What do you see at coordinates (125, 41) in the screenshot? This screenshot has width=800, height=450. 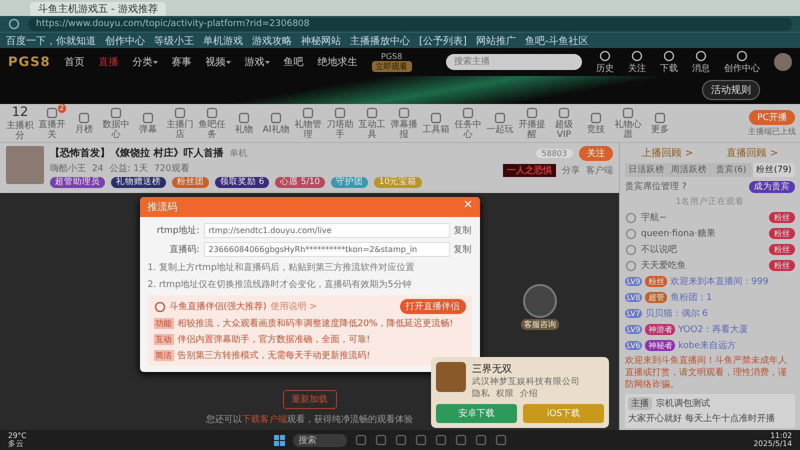 I see `bookmark: 创作中心` at bounding box center [125, 41].